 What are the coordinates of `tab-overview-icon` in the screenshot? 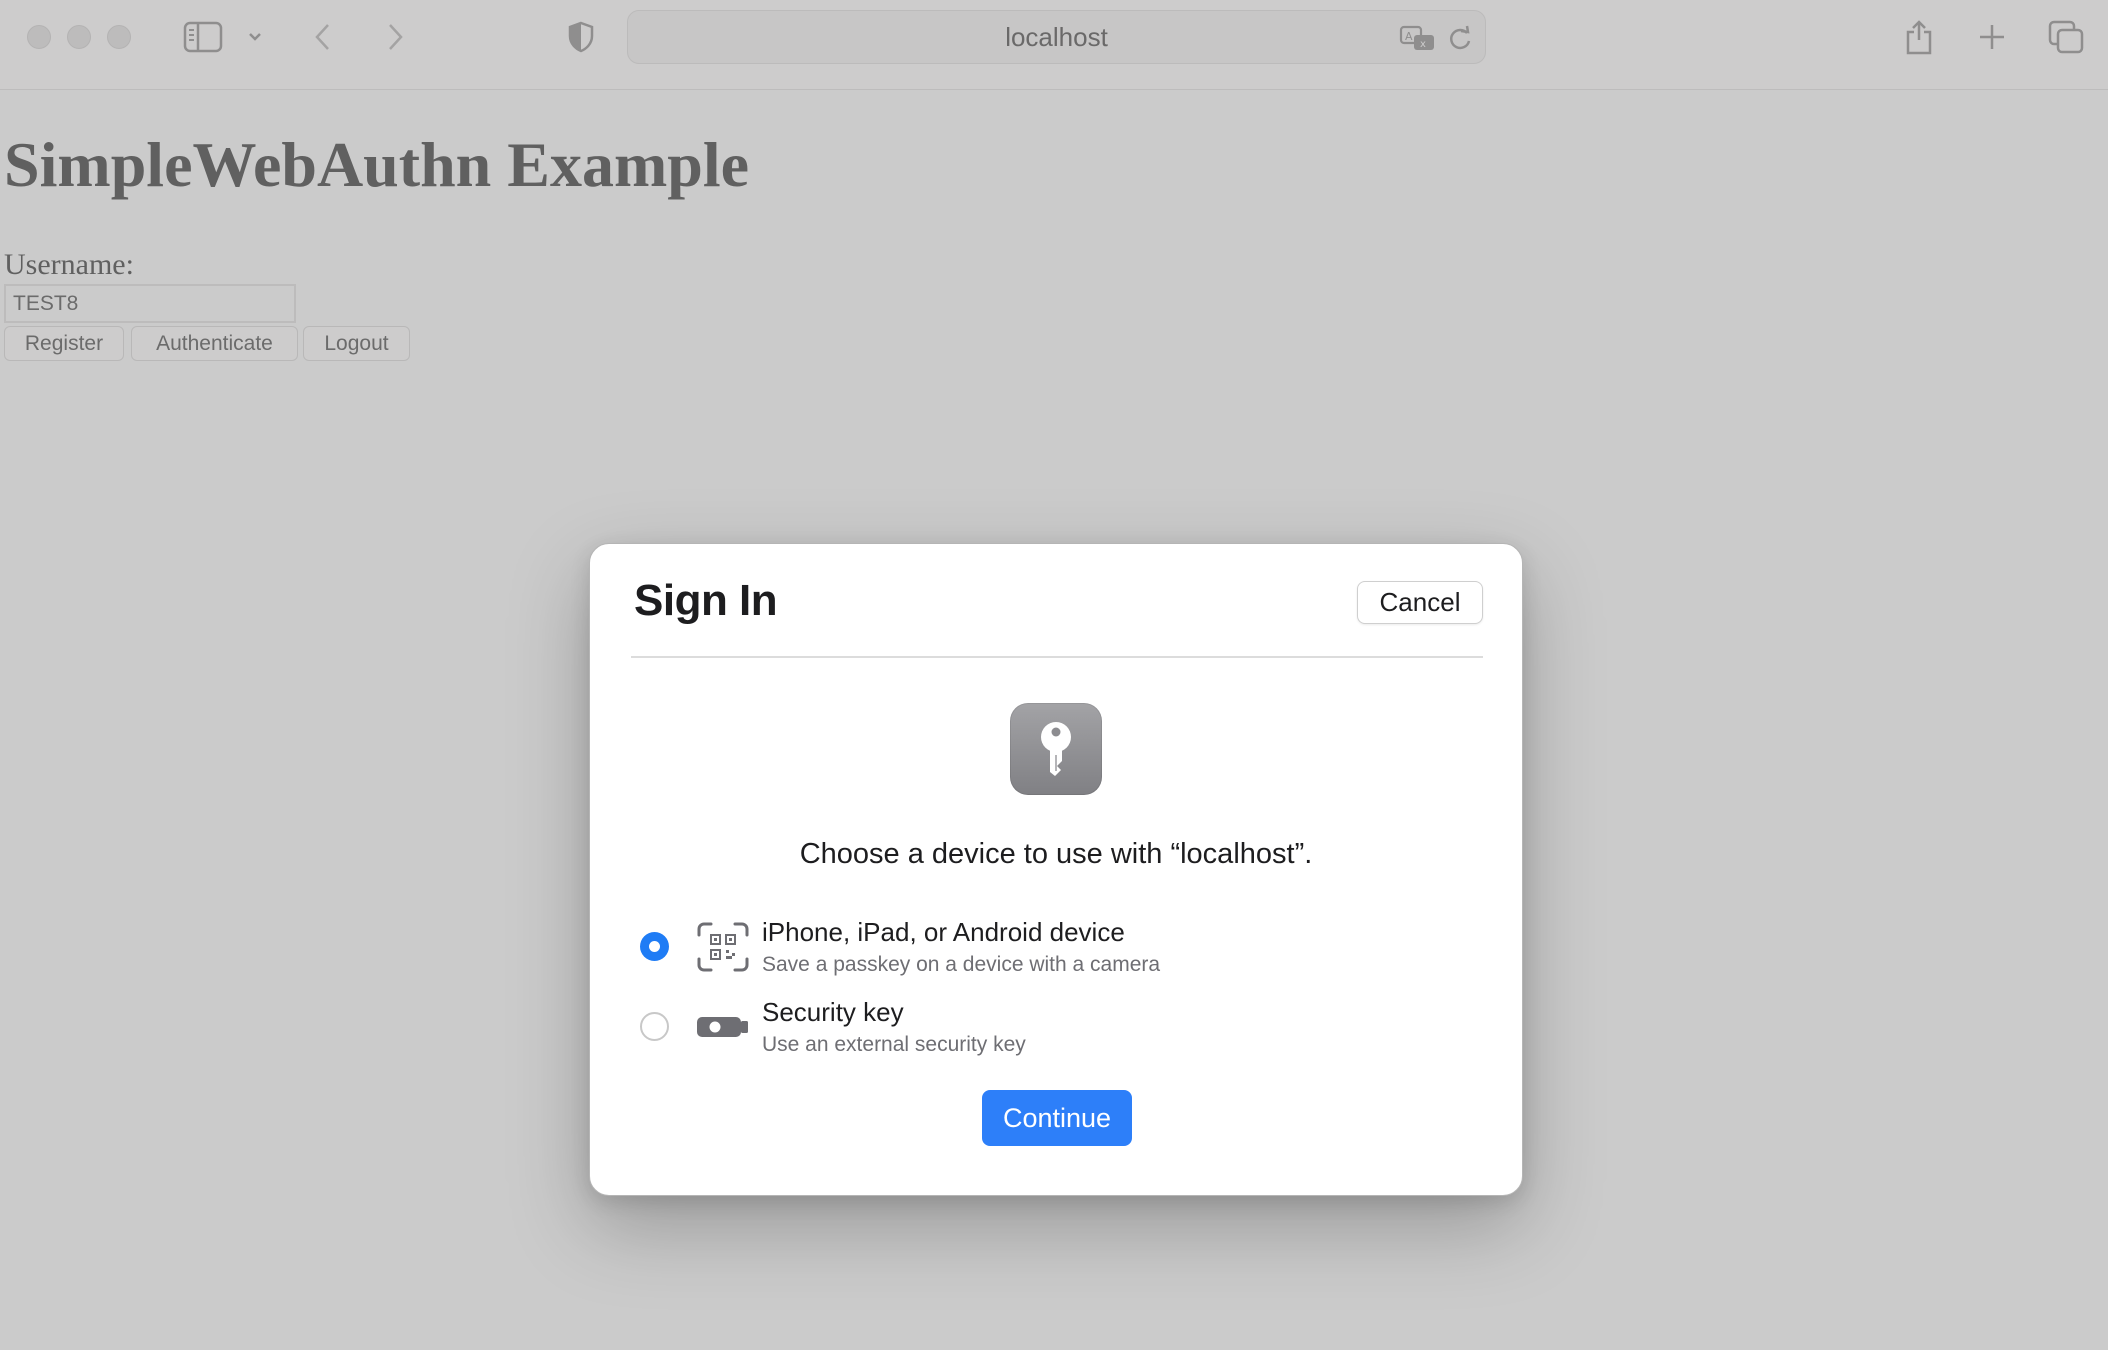 It's located at (2066, 37).